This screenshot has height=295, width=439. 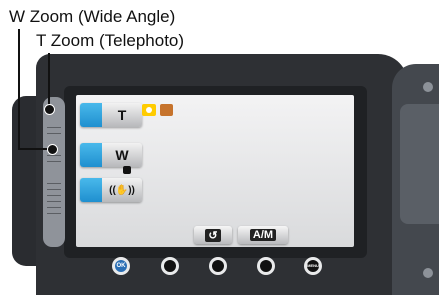 I want to click on wide-zoom-label: W, so click(x=122, y=155).